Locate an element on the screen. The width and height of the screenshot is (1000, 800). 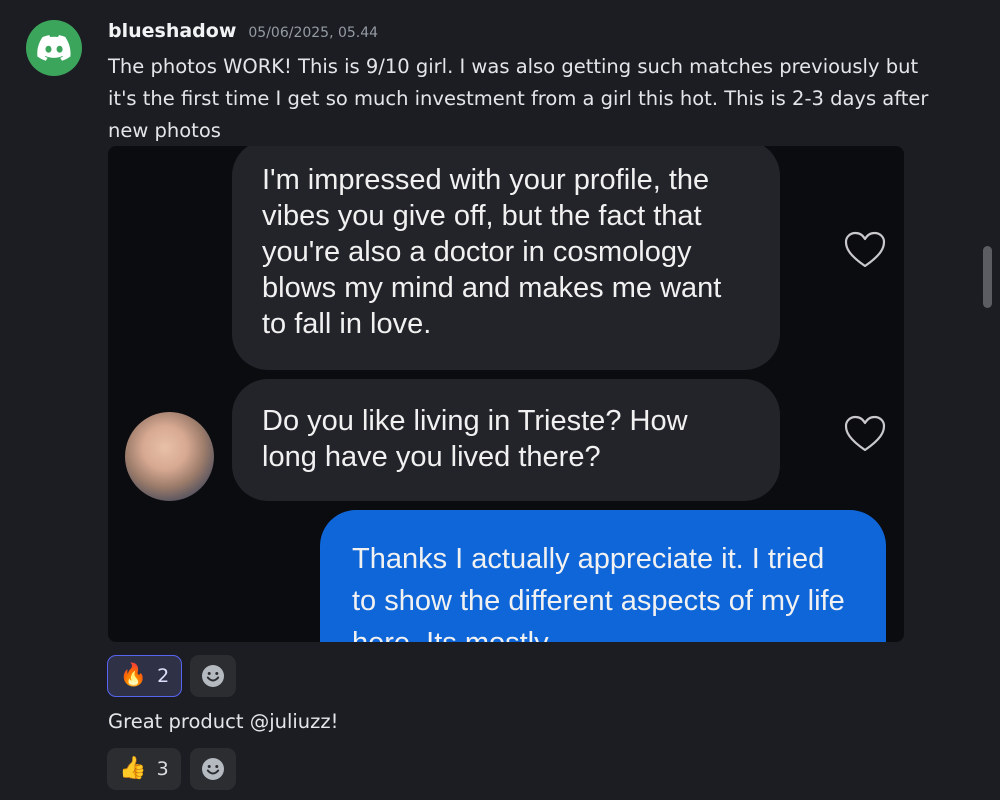
message-content: Great product @juliuzz! is located at coordinates (223, 721).